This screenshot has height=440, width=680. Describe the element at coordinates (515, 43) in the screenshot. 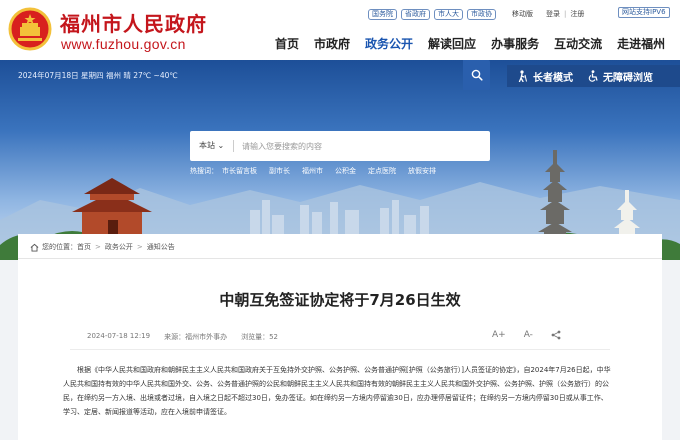

I see `nav-services: 办事服务` at that location.